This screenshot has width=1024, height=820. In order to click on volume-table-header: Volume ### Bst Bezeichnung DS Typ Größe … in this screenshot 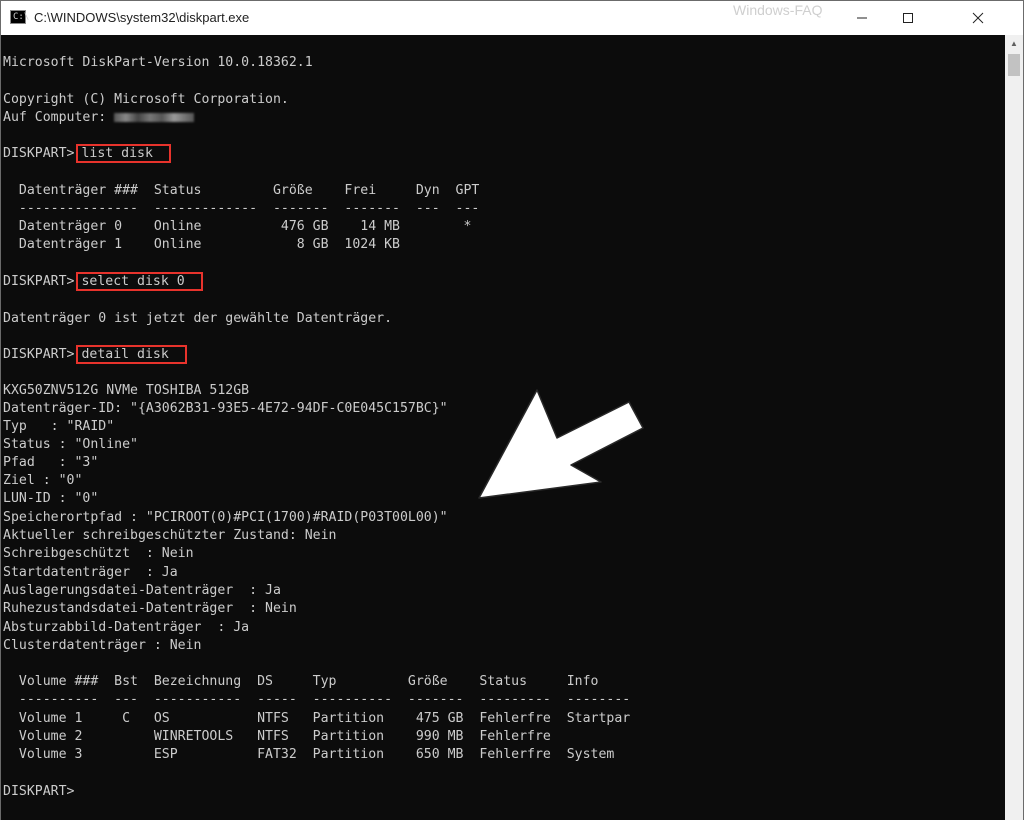, I will do `click(301, 681)`.